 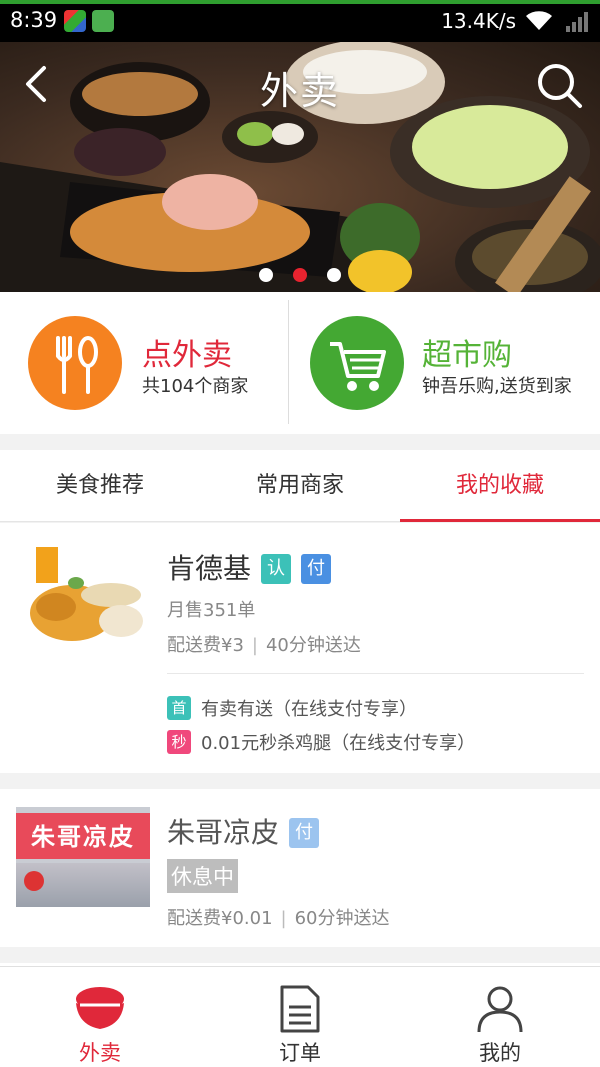 I want to click on nav-label: 外卖, so click(x=100, y=1053).